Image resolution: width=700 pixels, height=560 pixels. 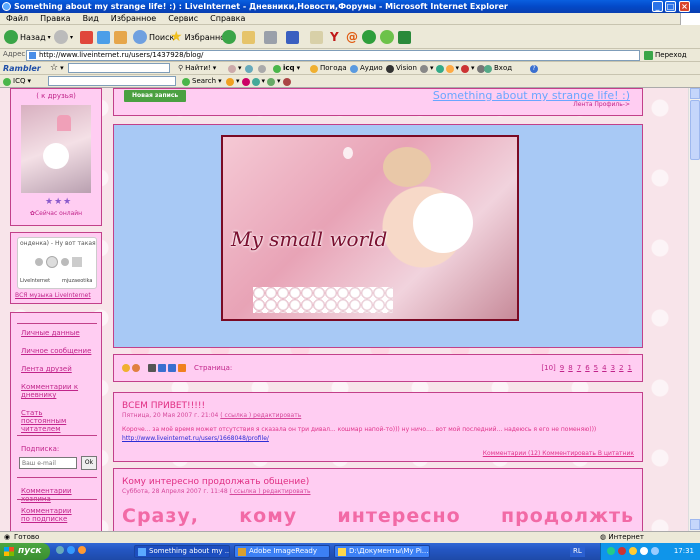 What do you see at coordinates (71, 550) in the screenshot?
I see `ie-quick-icon` at bounding box center [71, 550].